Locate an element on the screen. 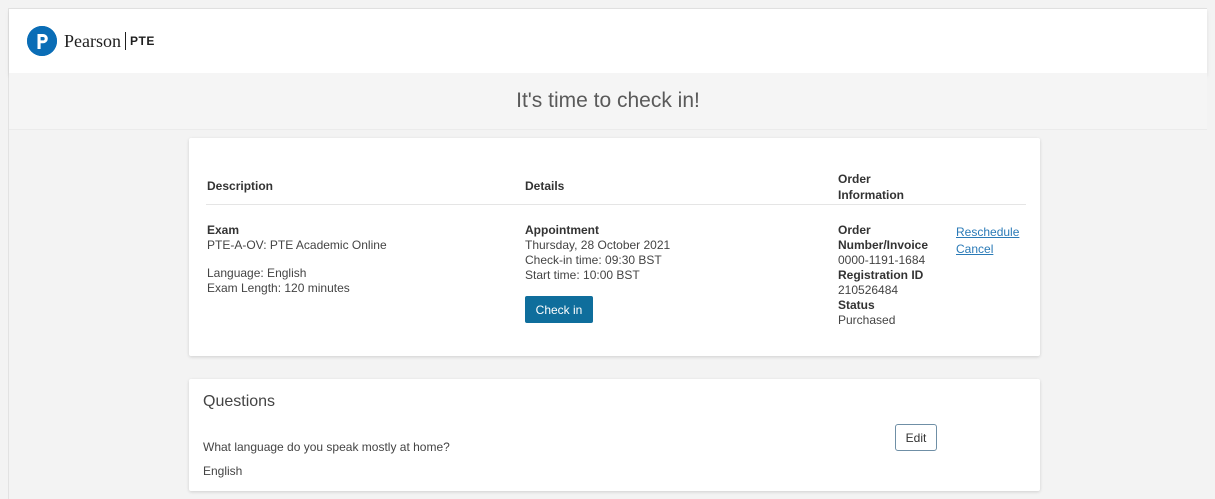  order-number-label-1: Order is located at coordinates (854, 230).